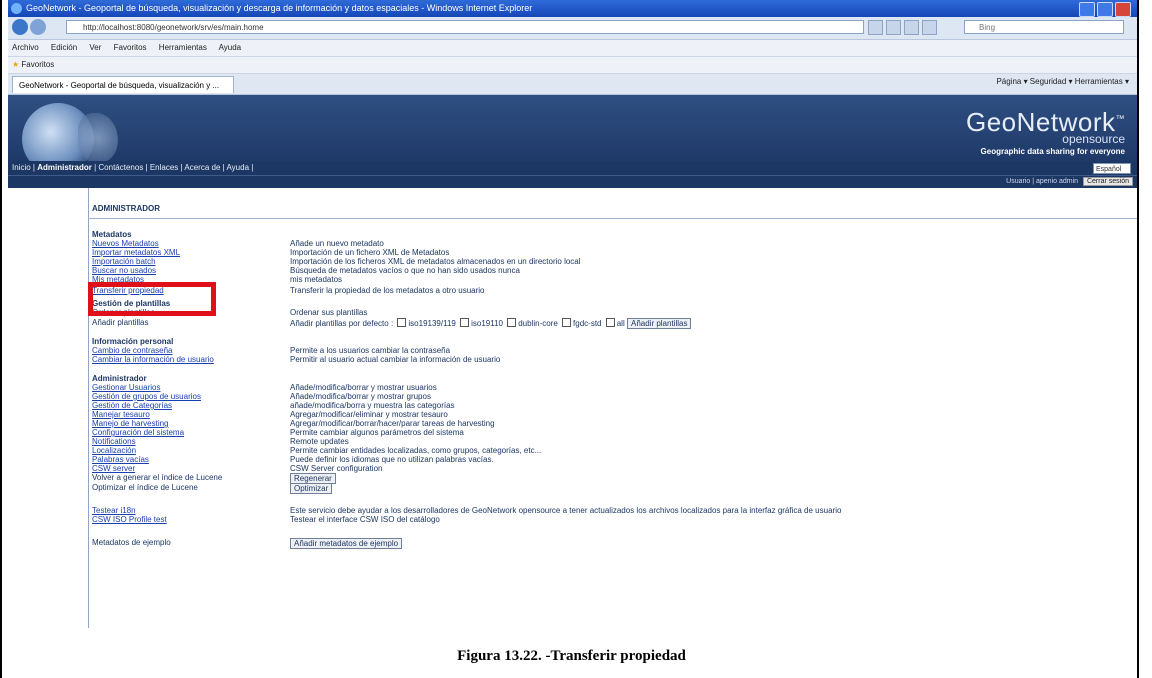 The image size is (1152, 678). Describe the element at coordinates (1062, 81) in the screenshot. I see `command-bar: Página ▾ Seguridad ▾ Herramientas ▾` at that location.